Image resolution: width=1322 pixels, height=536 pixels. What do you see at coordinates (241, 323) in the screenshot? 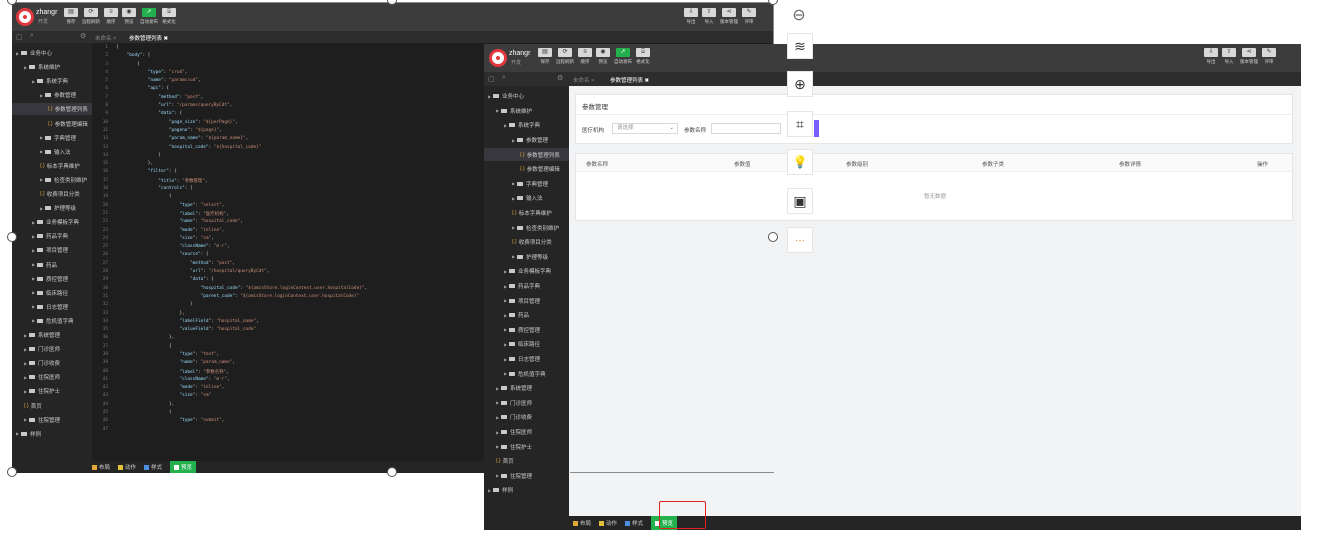
I see `code-line: "labelField": "hospital_name",` at bounding box center [241, 323].